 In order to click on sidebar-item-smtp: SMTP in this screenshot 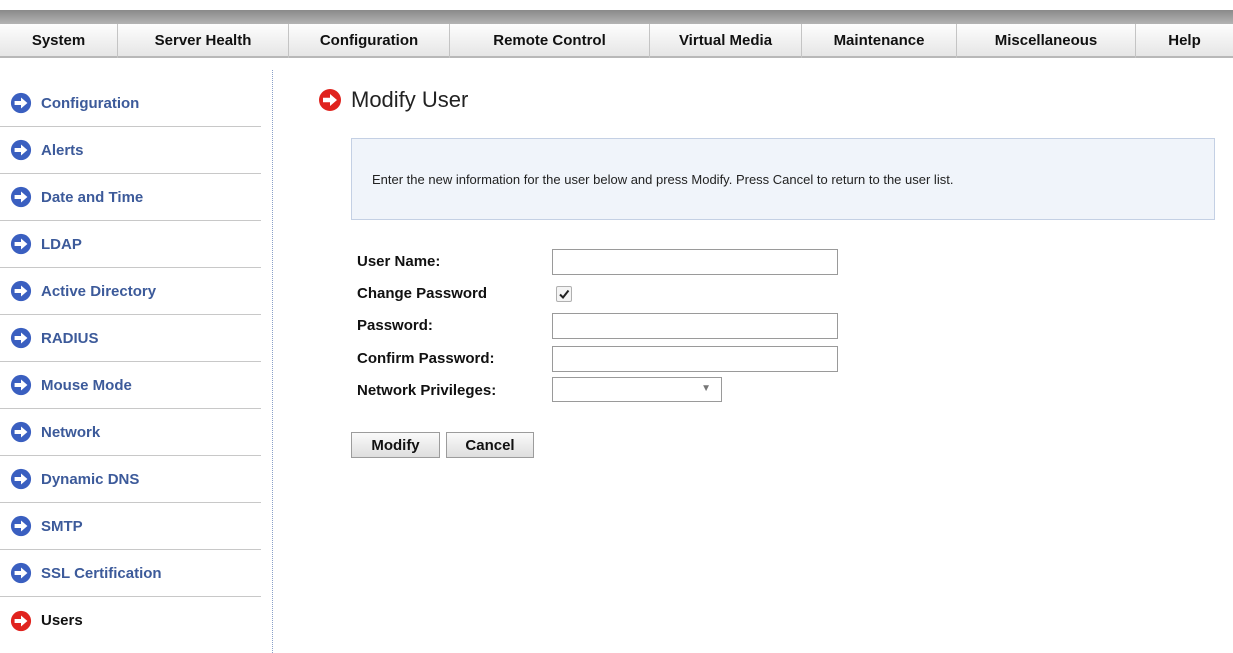, I will do `click(130, 526)`.